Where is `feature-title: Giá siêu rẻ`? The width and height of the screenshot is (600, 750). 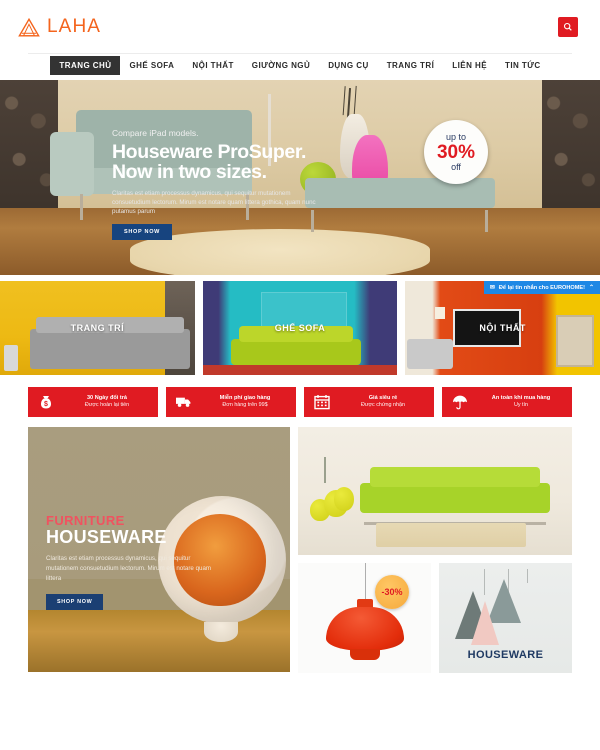 feature-title: Giá siêu rẻ is located at coordinates (383, 397).